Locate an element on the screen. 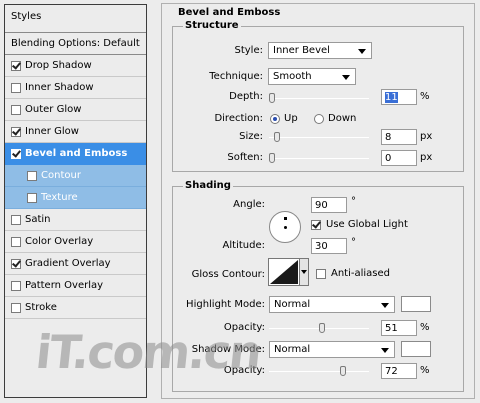 Image resolution: width=480 pixels, height=403 pixels. highlight-opacity-unit: % is located at coordinates (425, 327).